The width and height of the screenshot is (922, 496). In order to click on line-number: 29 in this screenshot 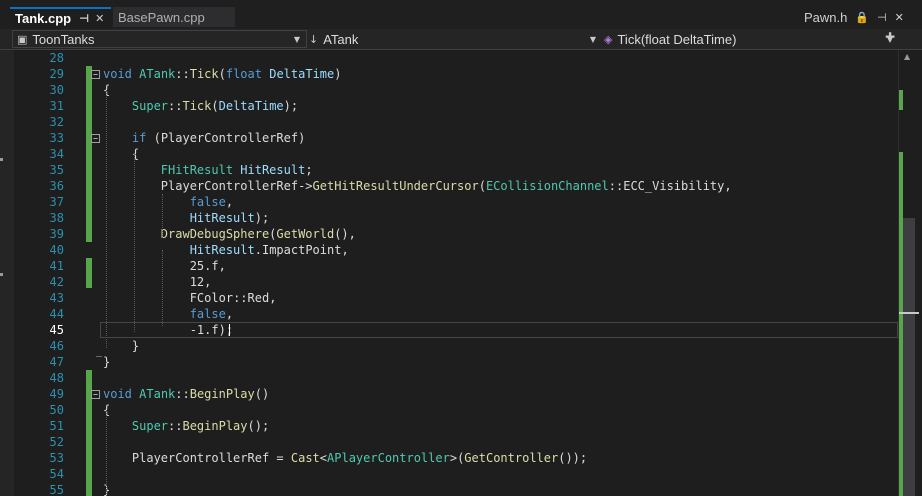, I will do `click(56, 74)`.